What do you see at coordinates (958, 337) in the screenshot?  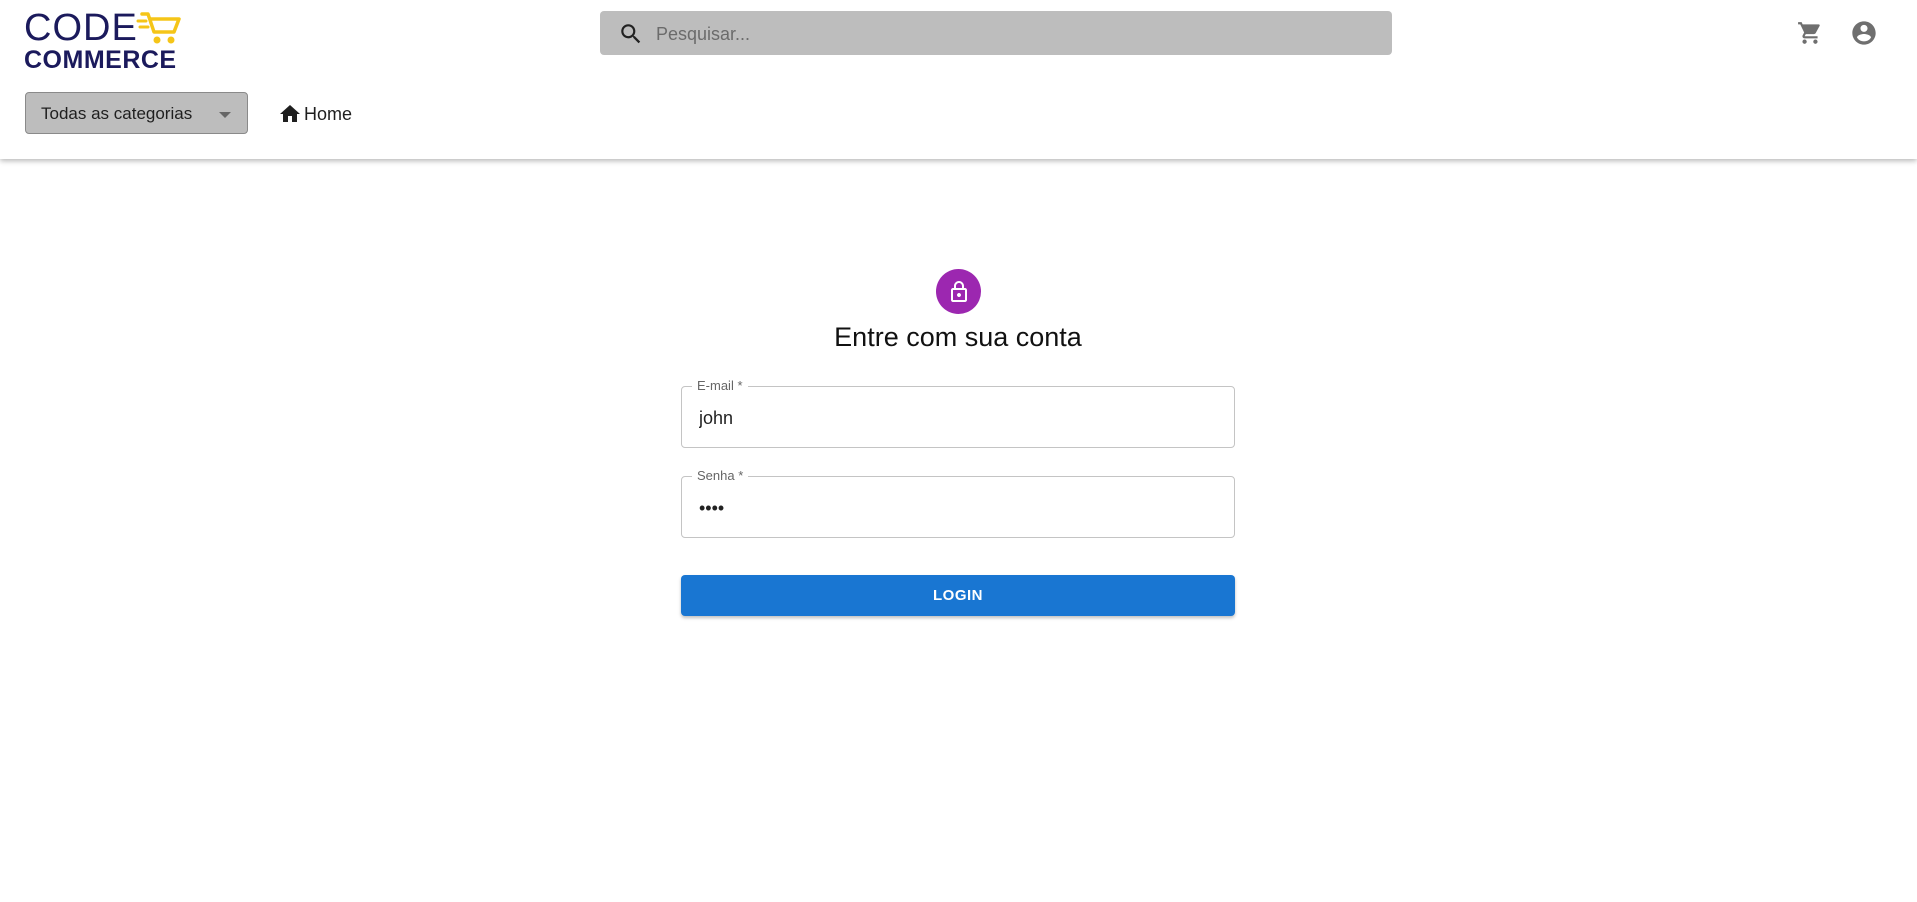 I see `login-title: Entre com sua conta` at bounding box center [958, 337].